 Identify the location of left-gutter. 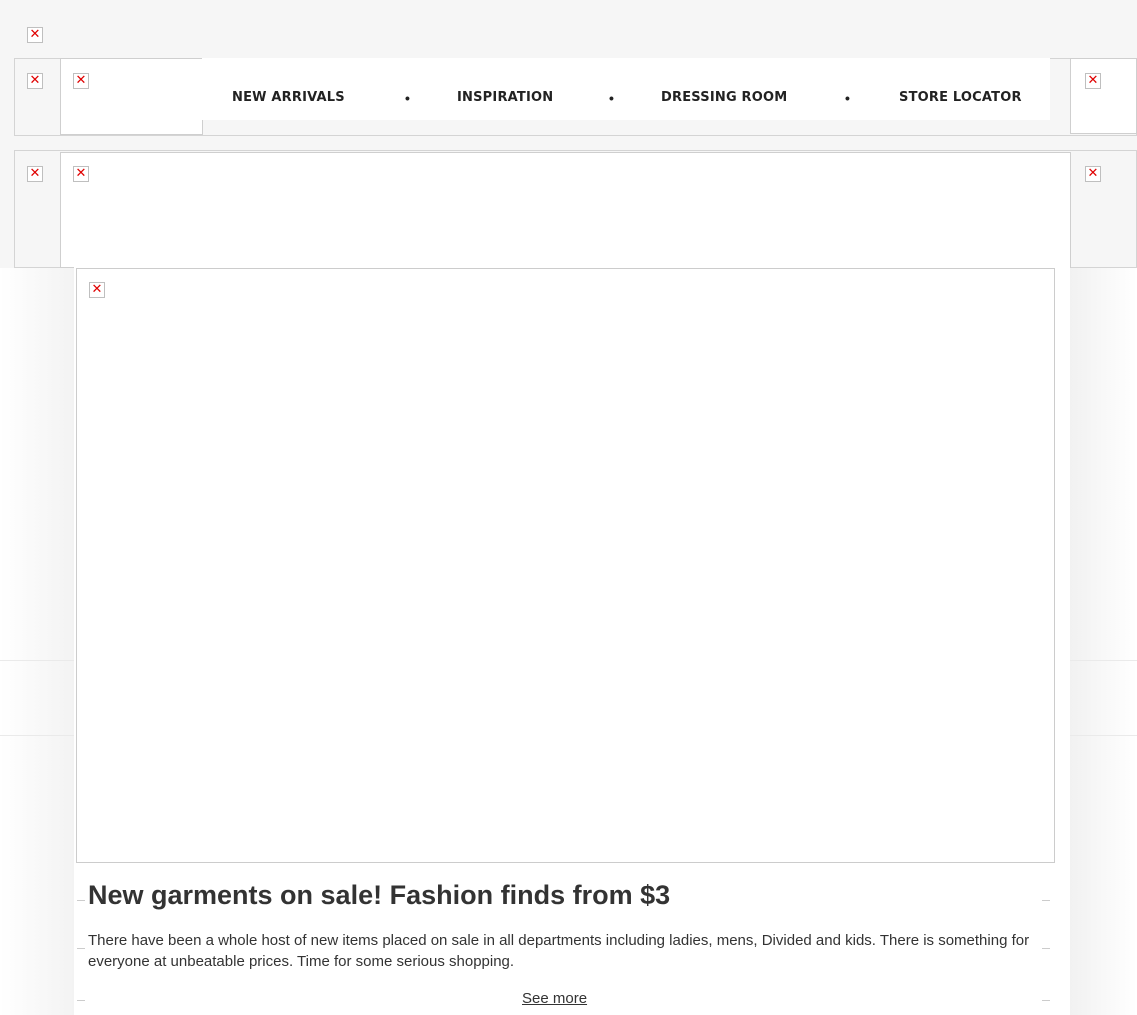
(37, 641).